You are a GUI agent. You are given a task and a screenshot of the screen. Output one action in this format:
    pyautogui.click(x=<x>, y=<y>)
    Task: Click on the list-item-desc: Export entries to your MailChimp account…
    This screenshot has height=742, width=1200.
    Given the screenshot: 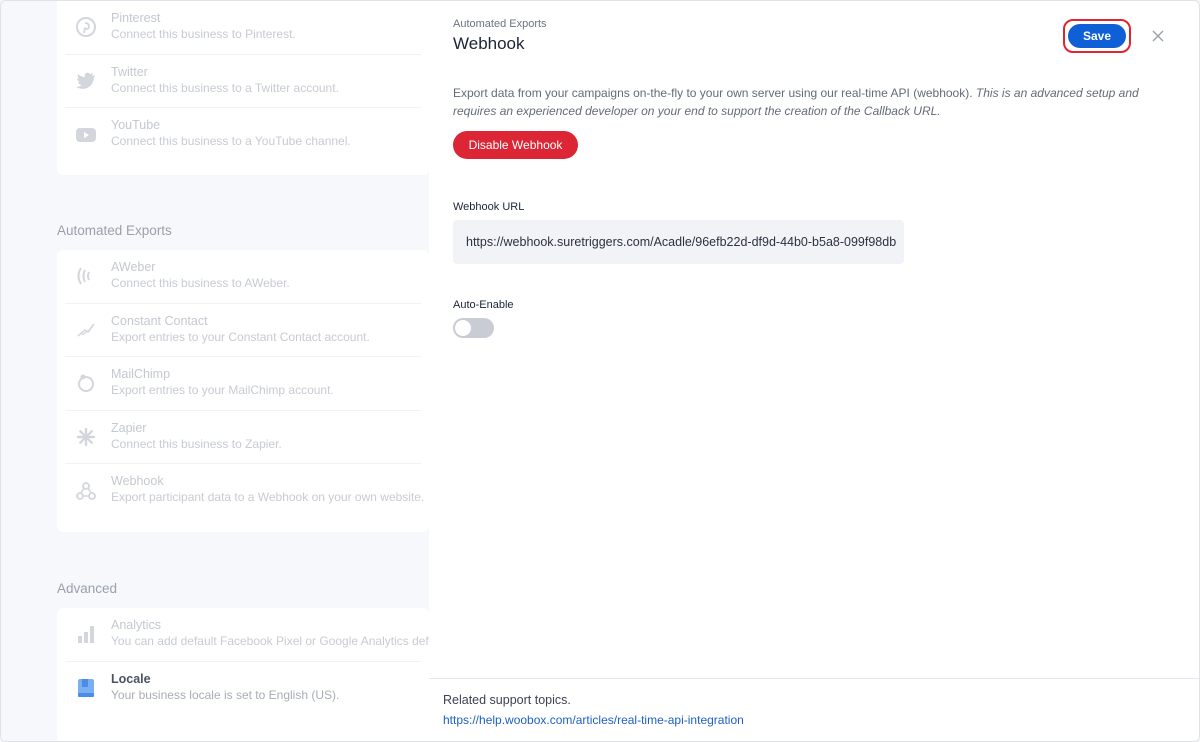 What is the action you would take?
    pyautogui.click(x=222, y=390)
    